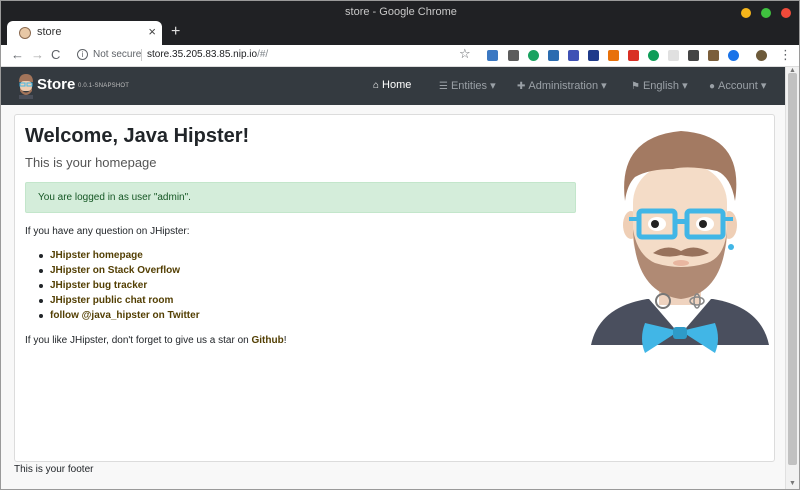 The width and height of the screenshot is (800, 490). I want to click on nav-account: ● Account ▾, so click(737, 85).